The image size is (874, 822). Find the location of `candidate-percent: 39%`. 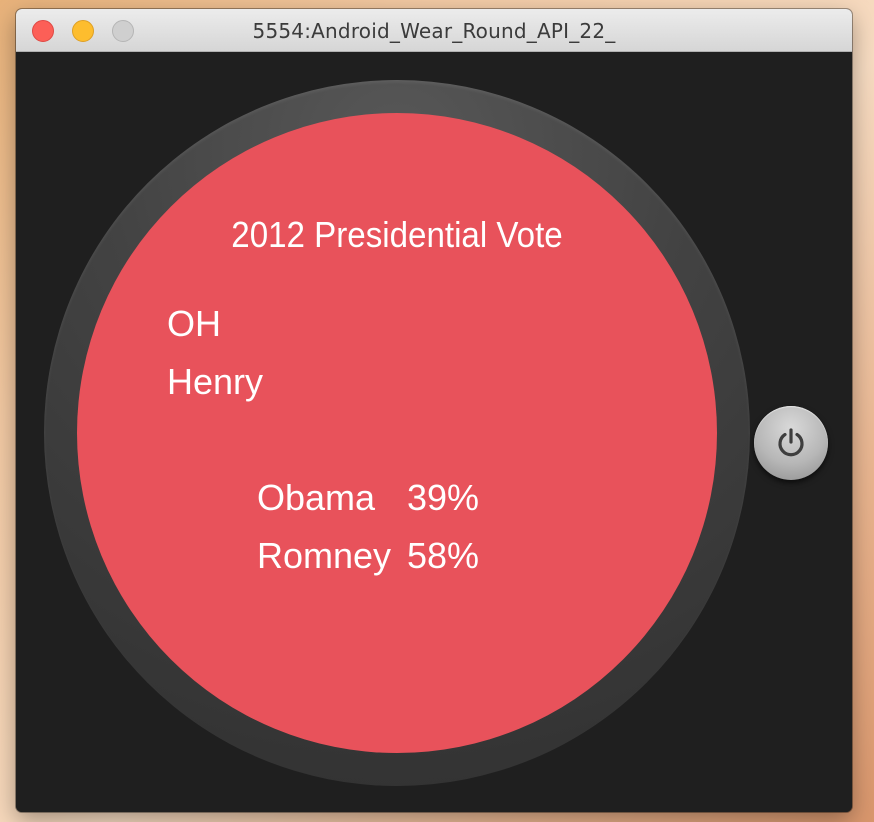

candidate-percent: 39% is located at coordinates (443, 497).